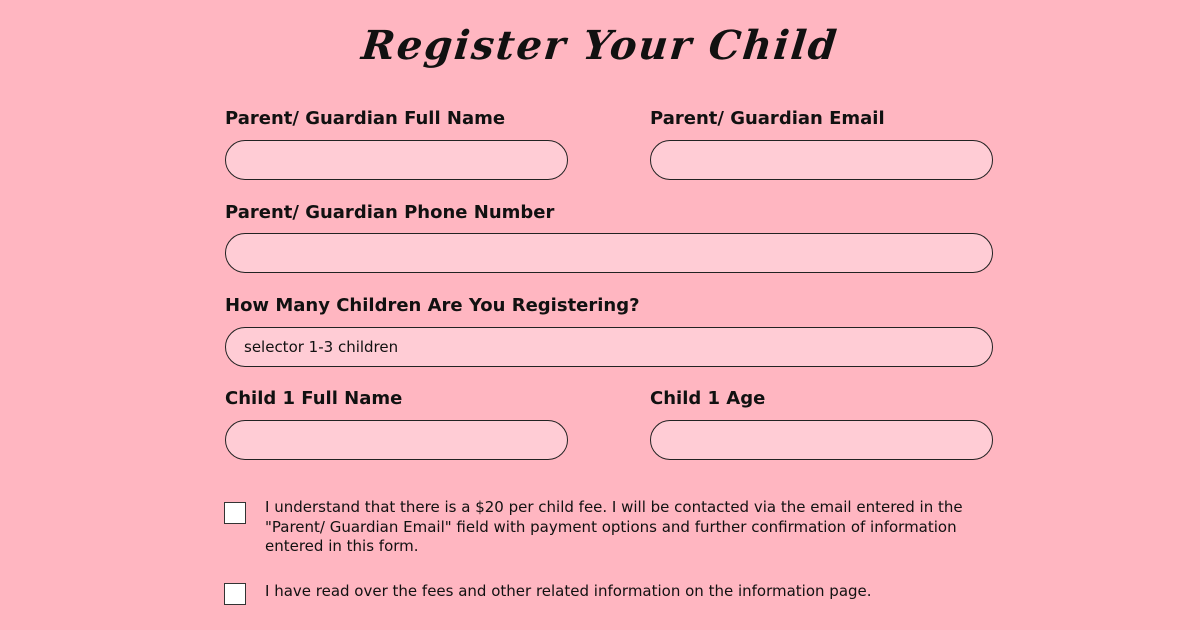  What do you see at coordinates (314, 398) in the screenshot?
I see `child1-name-label: Child 1 Full Name` at bounding box center [314, 398].